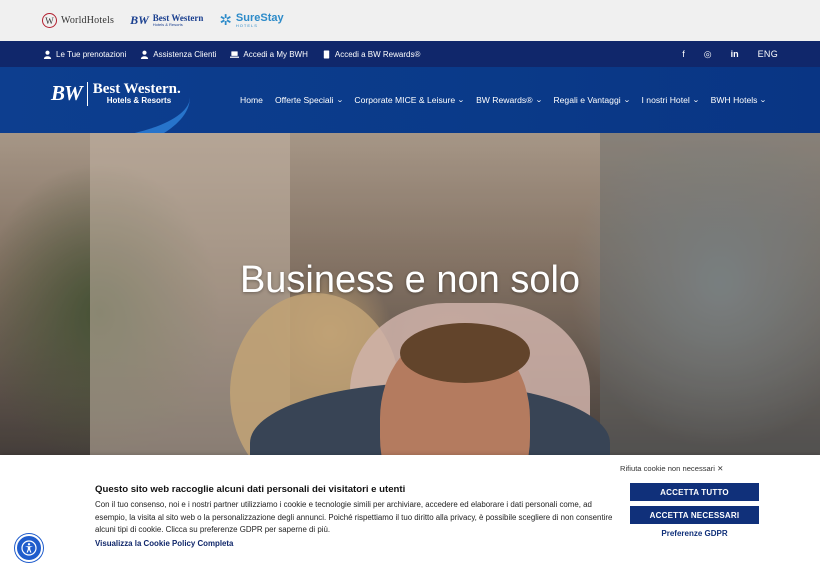  I want to click on bw-rewards-login-link: Accedi a BW Rewards®, so click(371, 54).